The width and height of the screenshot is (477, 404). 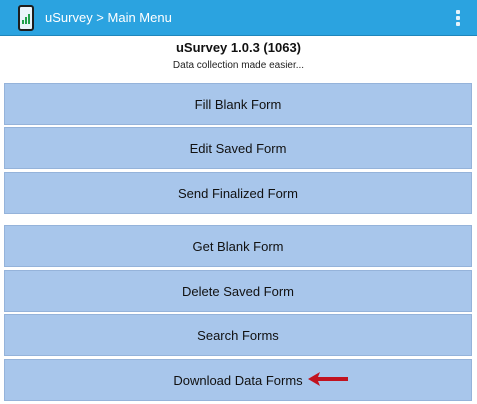 What do you see at coordinates (238, 47) in the screenshot?
I see `app-version-title: uSurvey 1.0.3 (1063)` at bounding box center [238, 47].